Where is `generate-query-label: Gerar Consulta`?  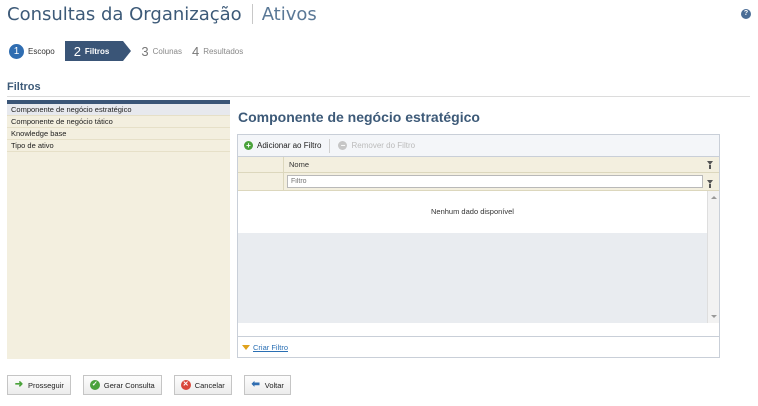 generate-query-label: Gerar Consulta is located at coordinates (129, 385).